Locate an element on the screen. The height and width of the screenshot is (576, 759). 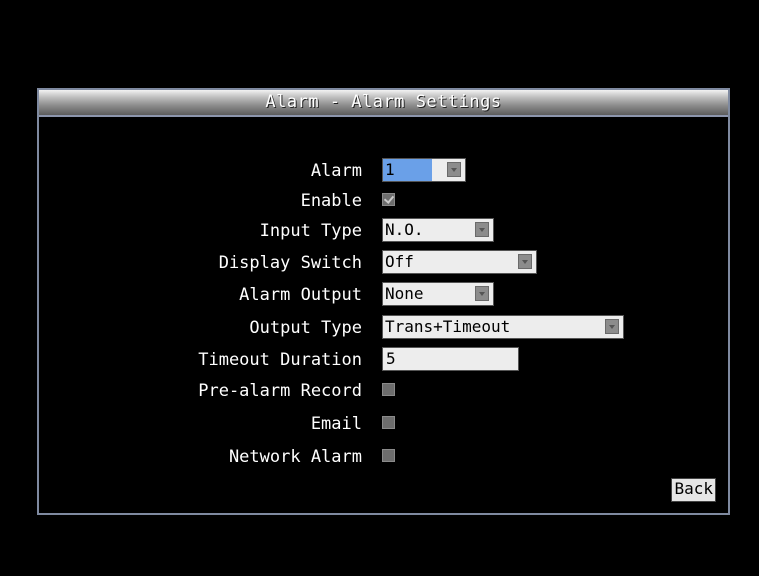
alarm-output-value: None is located at coordinates (404, 293).